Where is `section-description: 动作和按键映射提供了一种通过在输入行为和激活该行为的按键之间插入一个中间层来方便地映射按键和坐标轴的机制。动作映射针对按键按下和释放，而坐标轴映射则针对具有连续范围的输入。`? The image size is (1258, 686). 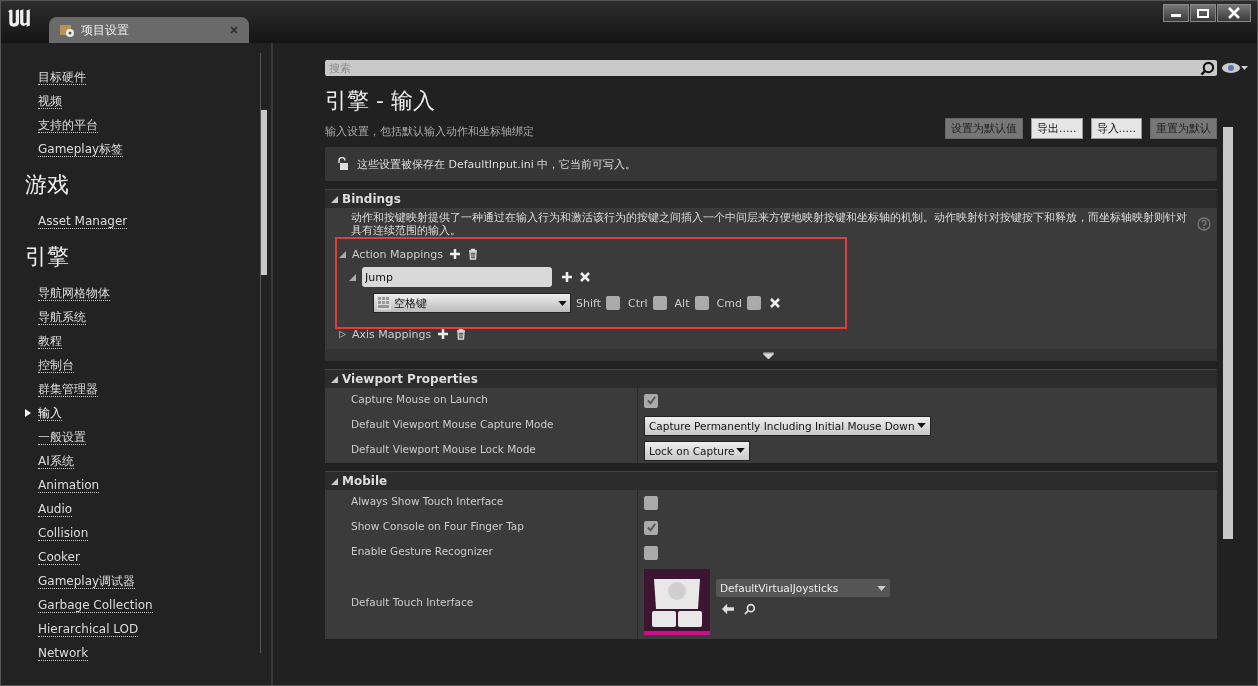
section-description: 动作和按键映射提供了一种通过在输入行为和激活该行为的按键之间插入一个中间层来方便地映射按键和坐标轴的机制。动作映射针对按键按下和释放，而坐标轴映射则针对具有连续范围的输入。 is located at coordinates (769, 224).